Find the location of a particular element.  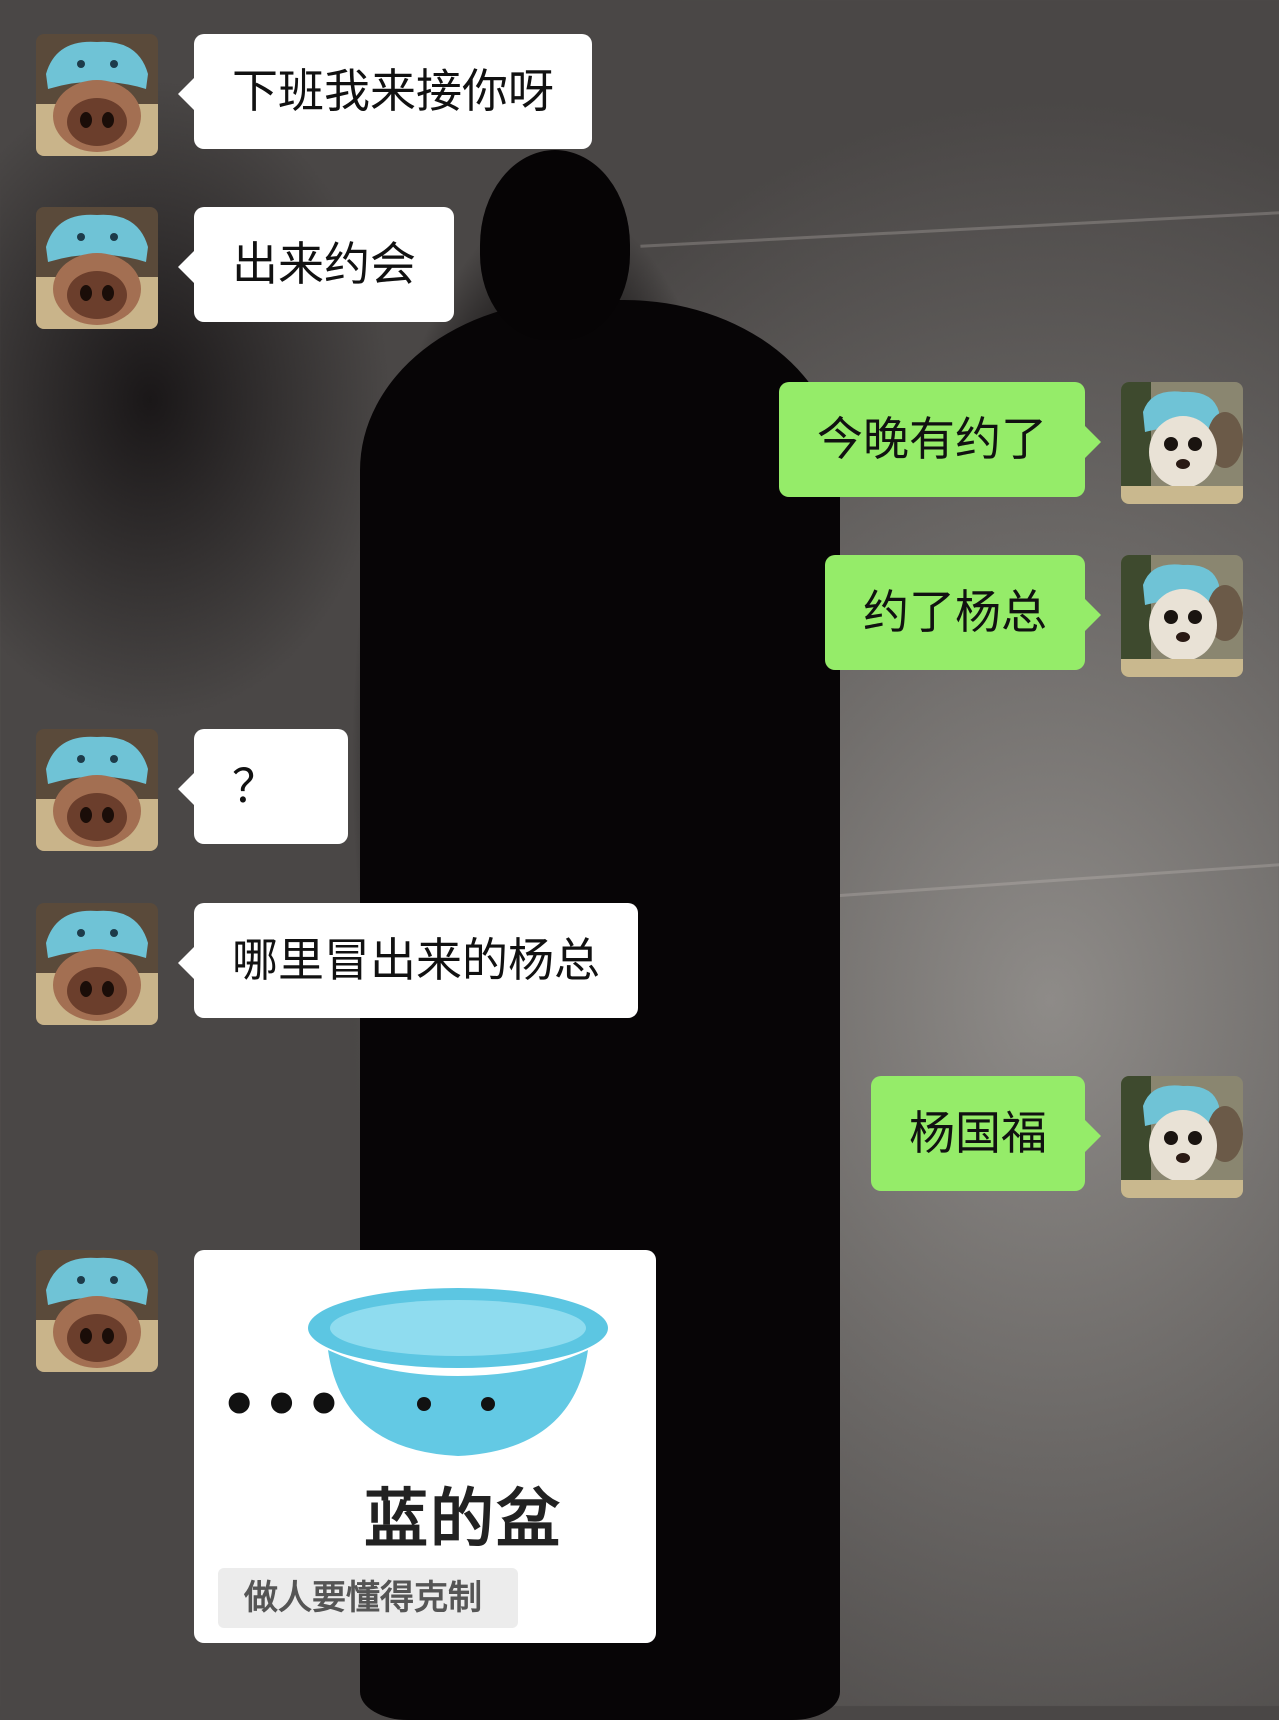

blue-basin-icon is located at coordinates (458, 1372).